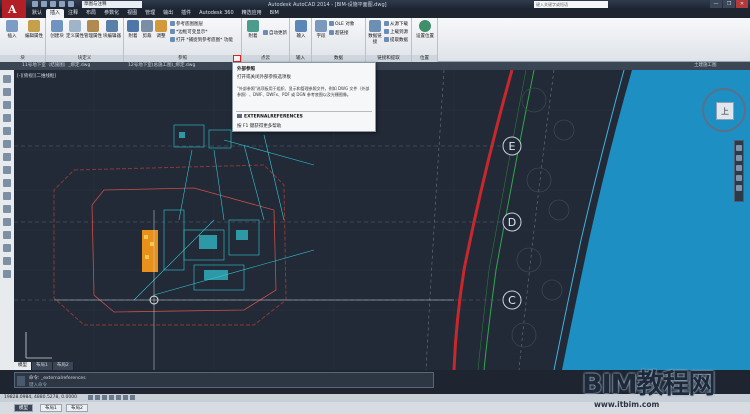  I want to click on file-tab-1: 11号地下室（结施图）_绑定.dwg, so click(56, 66).